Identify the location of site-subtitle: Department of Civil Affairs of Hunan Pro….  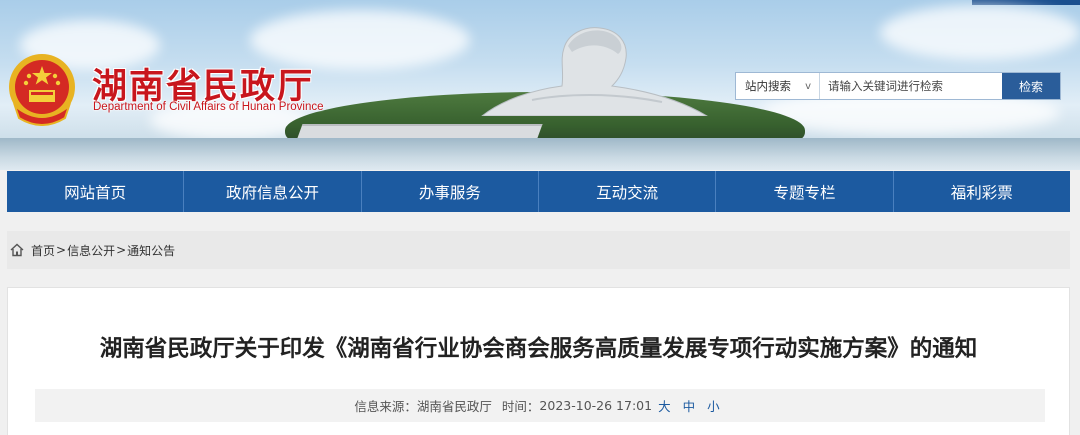
(208, 107).